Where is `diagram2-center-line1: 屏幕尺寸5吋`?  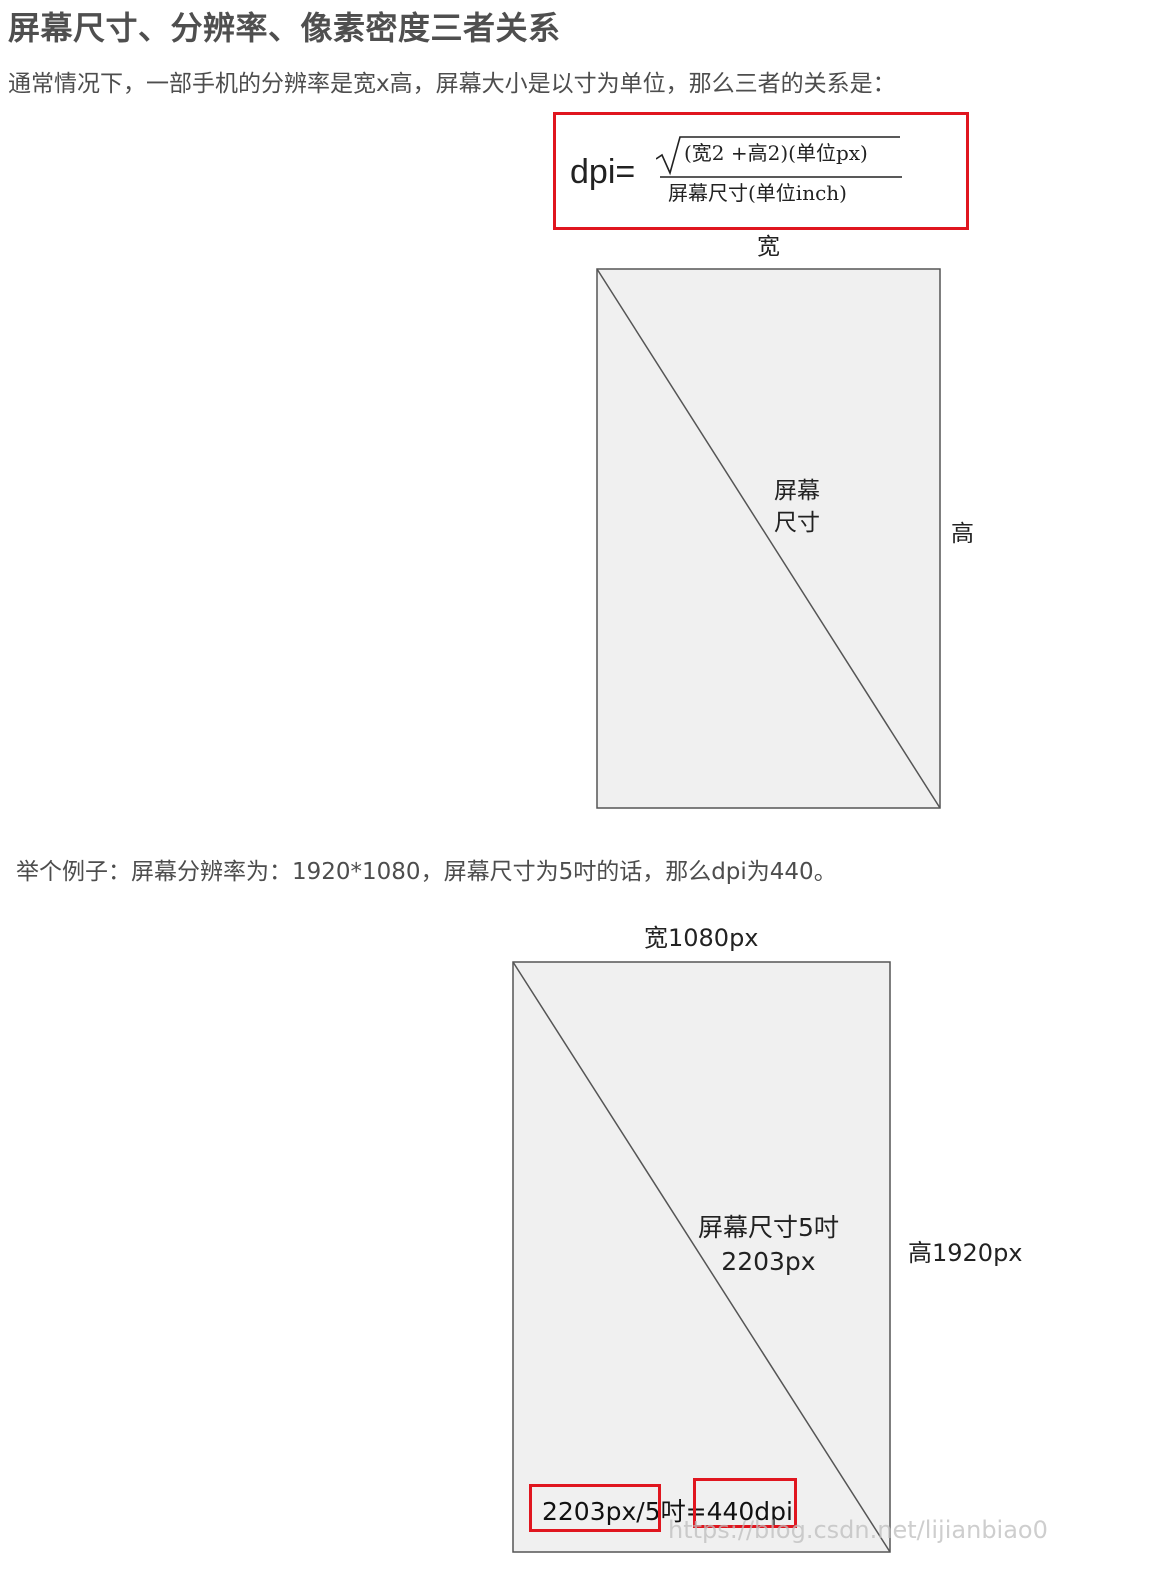 diagram2-center-line1: 屏幕尺寸5吋 is located at coordinates (768, 1227).